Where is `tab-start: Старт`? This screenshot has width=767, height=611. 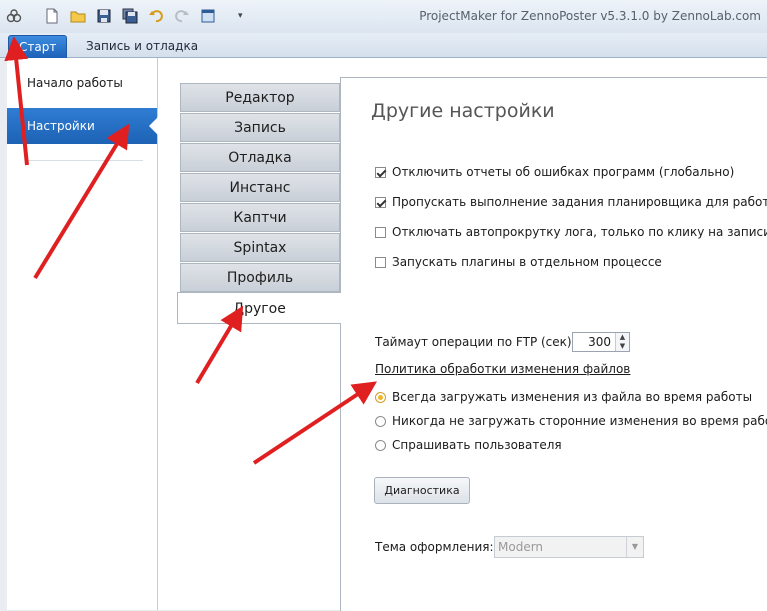
tab-start: Старт is located at coordinates (38, 46).